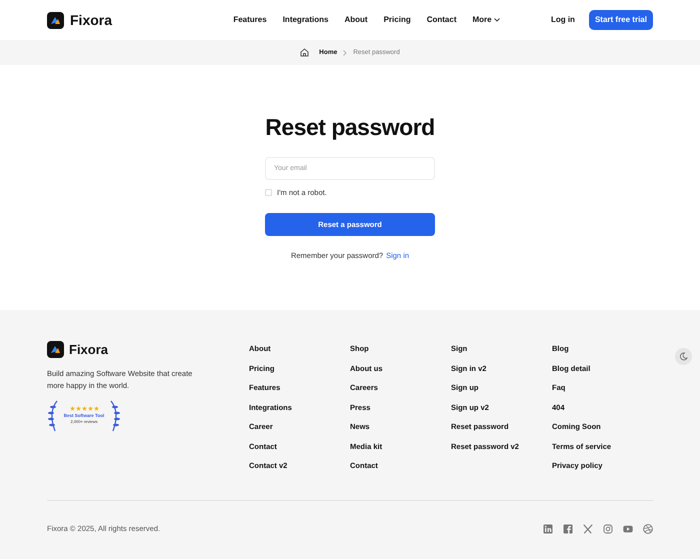  What do you see at coordinates (608, 529) in the screenshot?
I see `instagram-icon` at bounding box center [608, 529].